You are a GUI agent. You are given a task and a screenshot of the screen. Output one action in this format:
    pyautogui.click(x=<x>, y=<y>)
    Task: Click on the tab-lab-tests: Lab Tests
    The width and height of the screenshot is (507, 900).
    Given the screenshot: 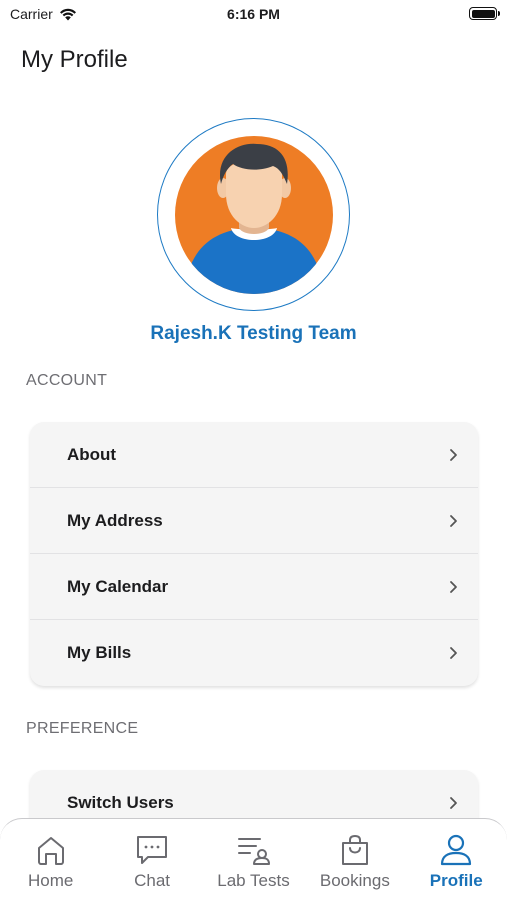 What is the action you would take?
    pyautogui.click(x=253, y=859)
    